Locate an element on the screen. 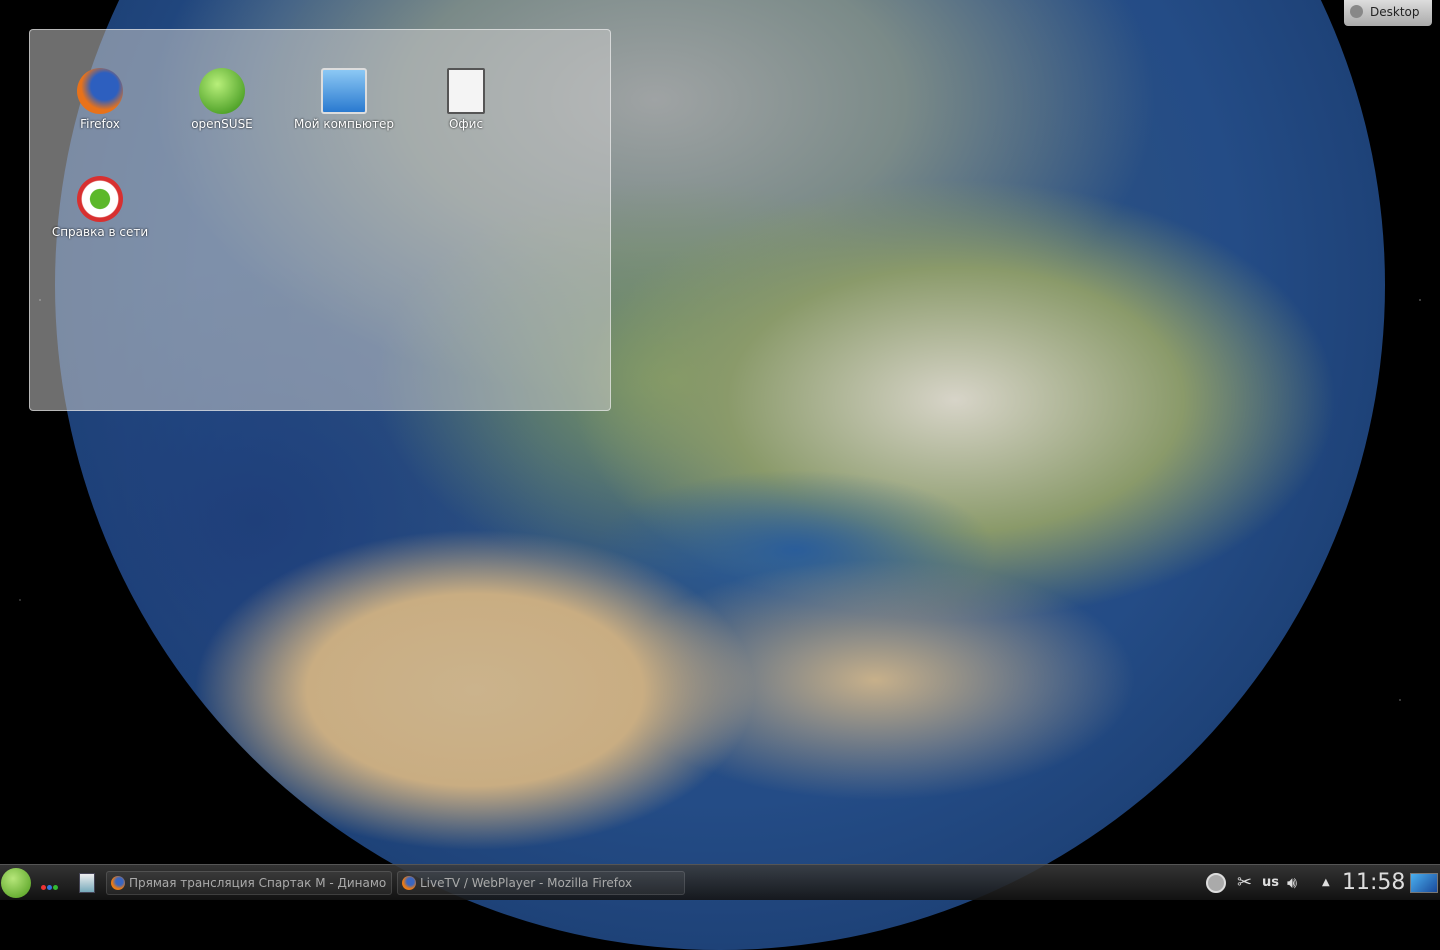  desktop-icon-online-help: Справка в сети is located at coordinates (100, 207).